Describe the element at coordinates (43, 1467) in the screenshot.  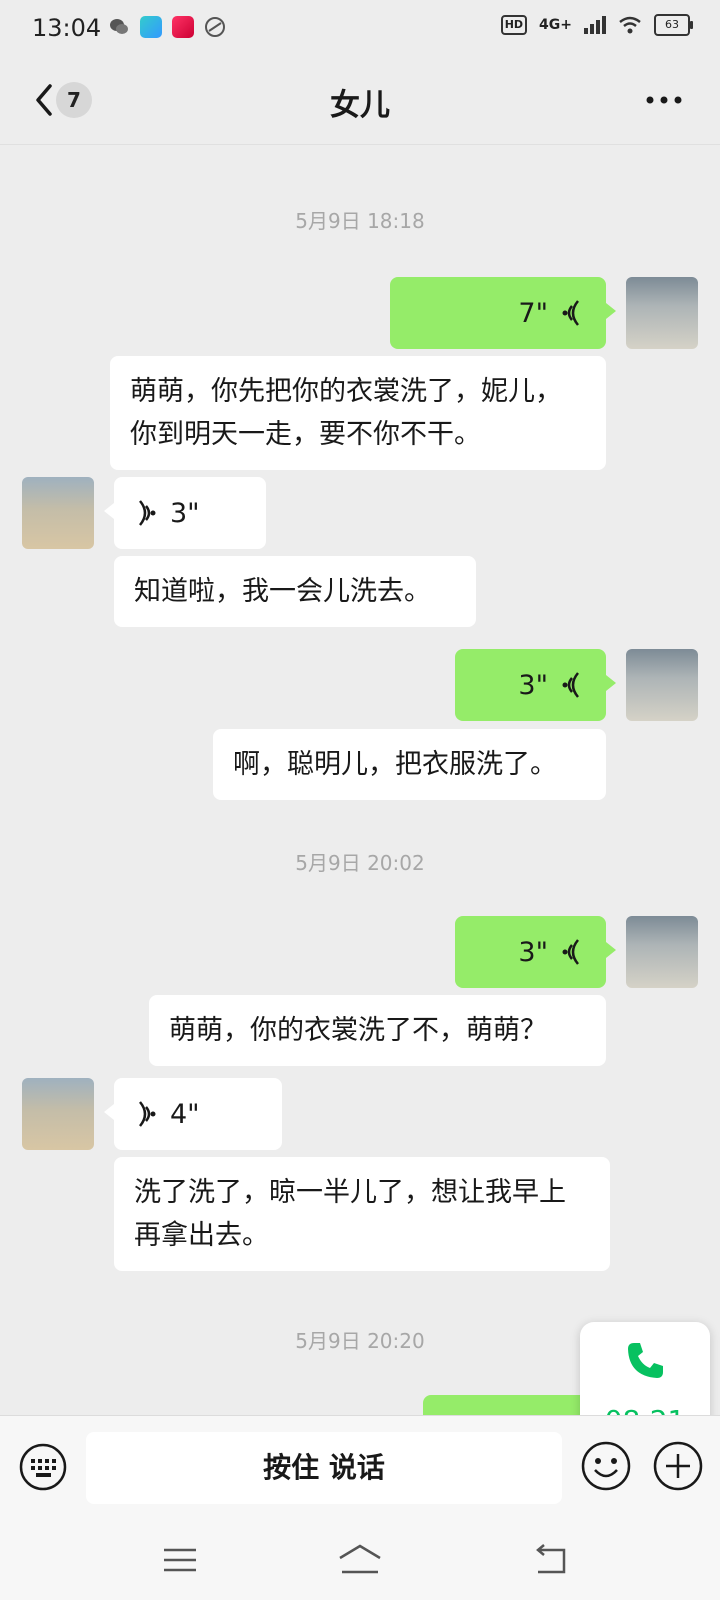
I see `keyboard-toggle-icon` at that location.